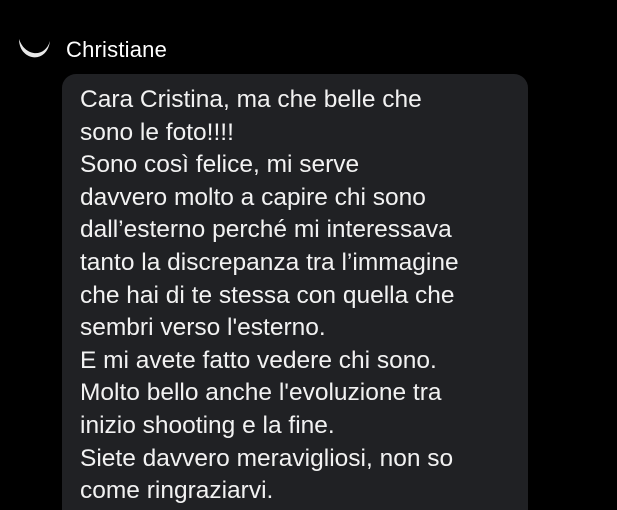  What do you see at coordinates (266, 230) in the screenshot?
I see `message-line: dall’esterno perché mi interessava` at bounding box center [266, 230].